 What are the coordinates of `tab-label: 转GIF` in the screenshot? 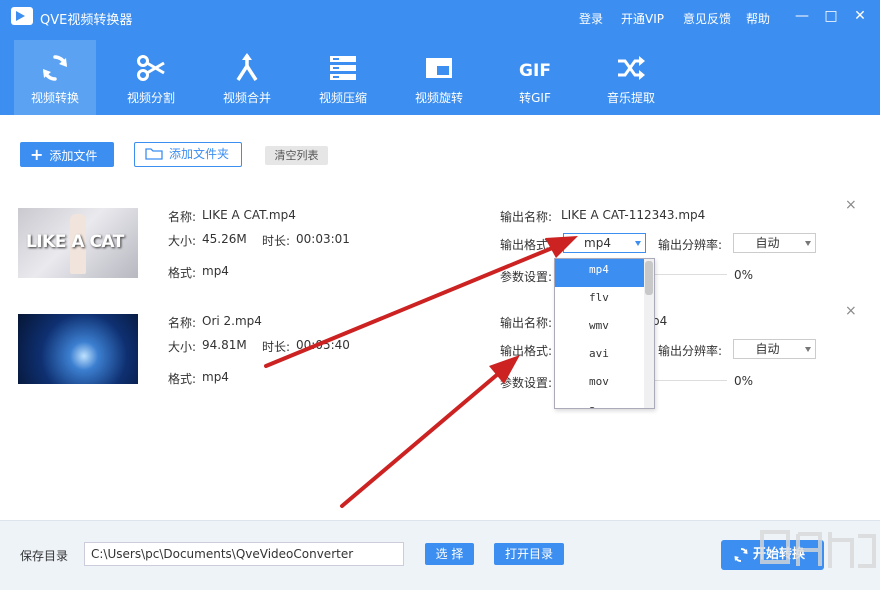 It's located at (535, 98).